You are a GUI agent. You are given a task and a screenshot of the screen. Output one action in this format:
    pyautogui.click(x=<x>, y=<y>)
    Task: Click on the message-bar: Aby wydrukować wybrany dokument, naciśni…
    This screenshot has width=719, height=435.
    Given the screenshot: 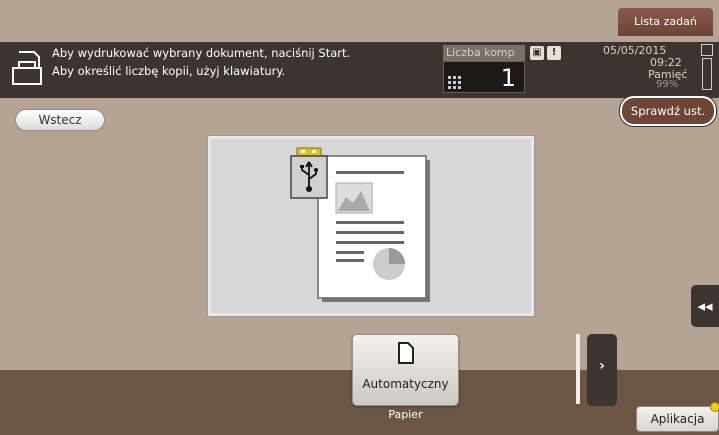 What is the action you would take?
    pyautogui.click(x=359, y=70)
    